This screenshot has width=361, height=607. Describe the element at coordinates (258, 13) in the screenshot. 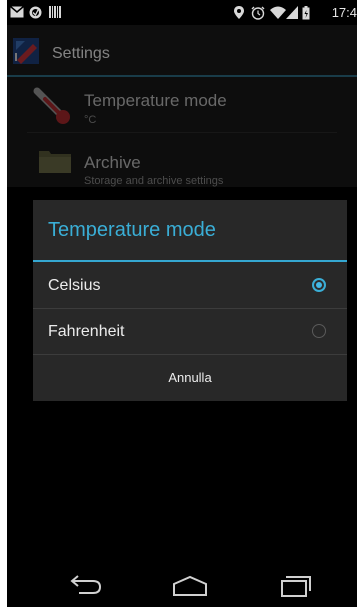

I see `alarm-icon` at that location.